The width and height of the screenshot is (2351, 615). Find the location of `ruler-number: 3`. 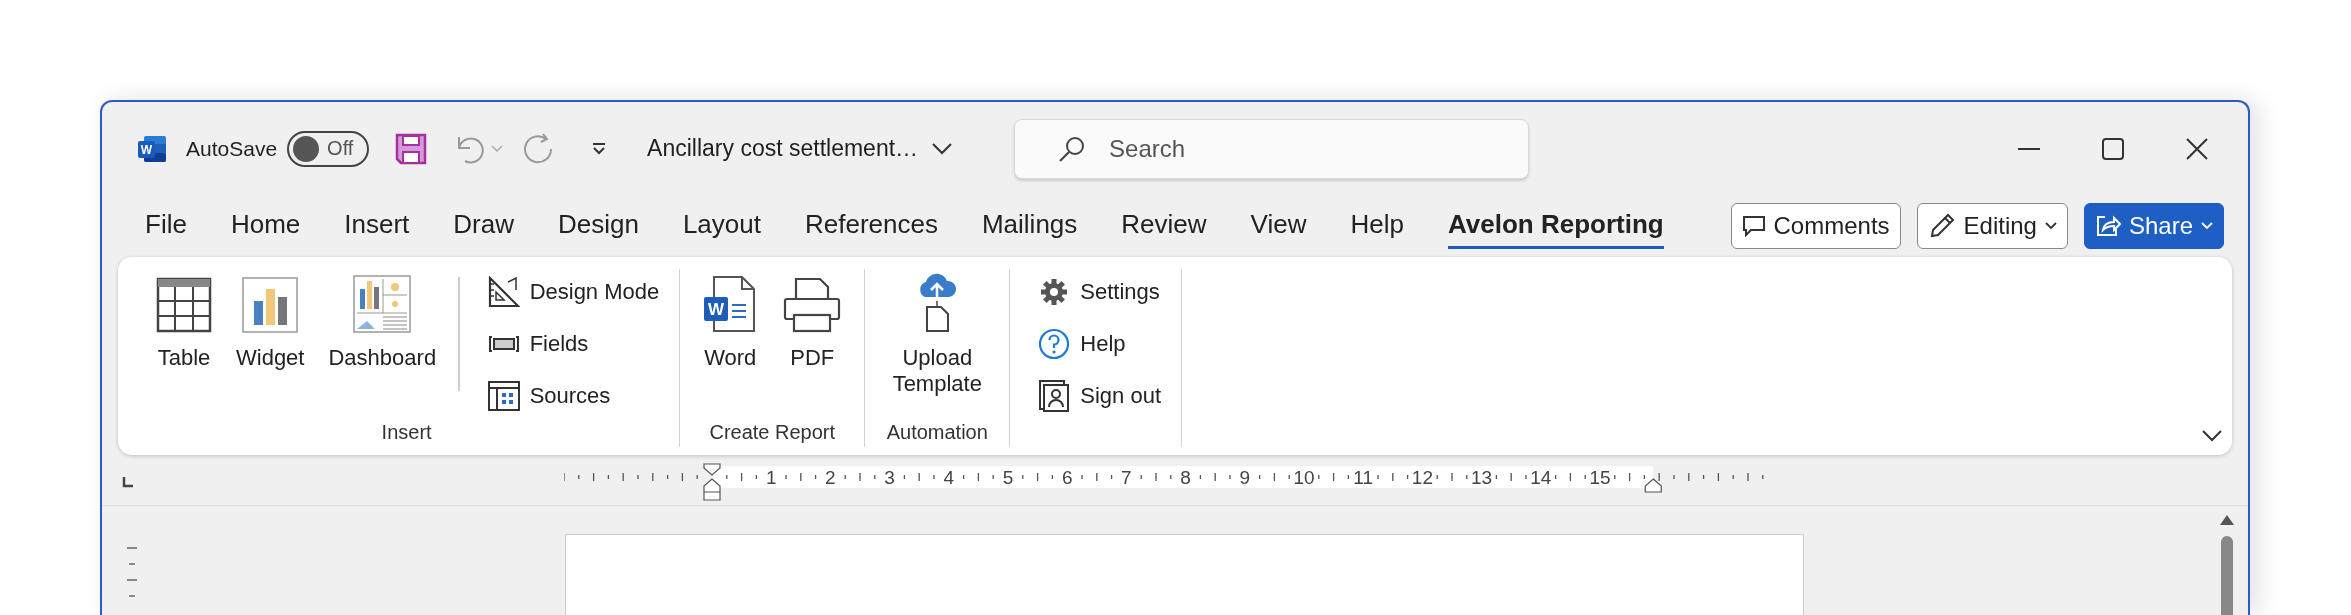

ruler-number: 3 is located at coordinates (889, 477).